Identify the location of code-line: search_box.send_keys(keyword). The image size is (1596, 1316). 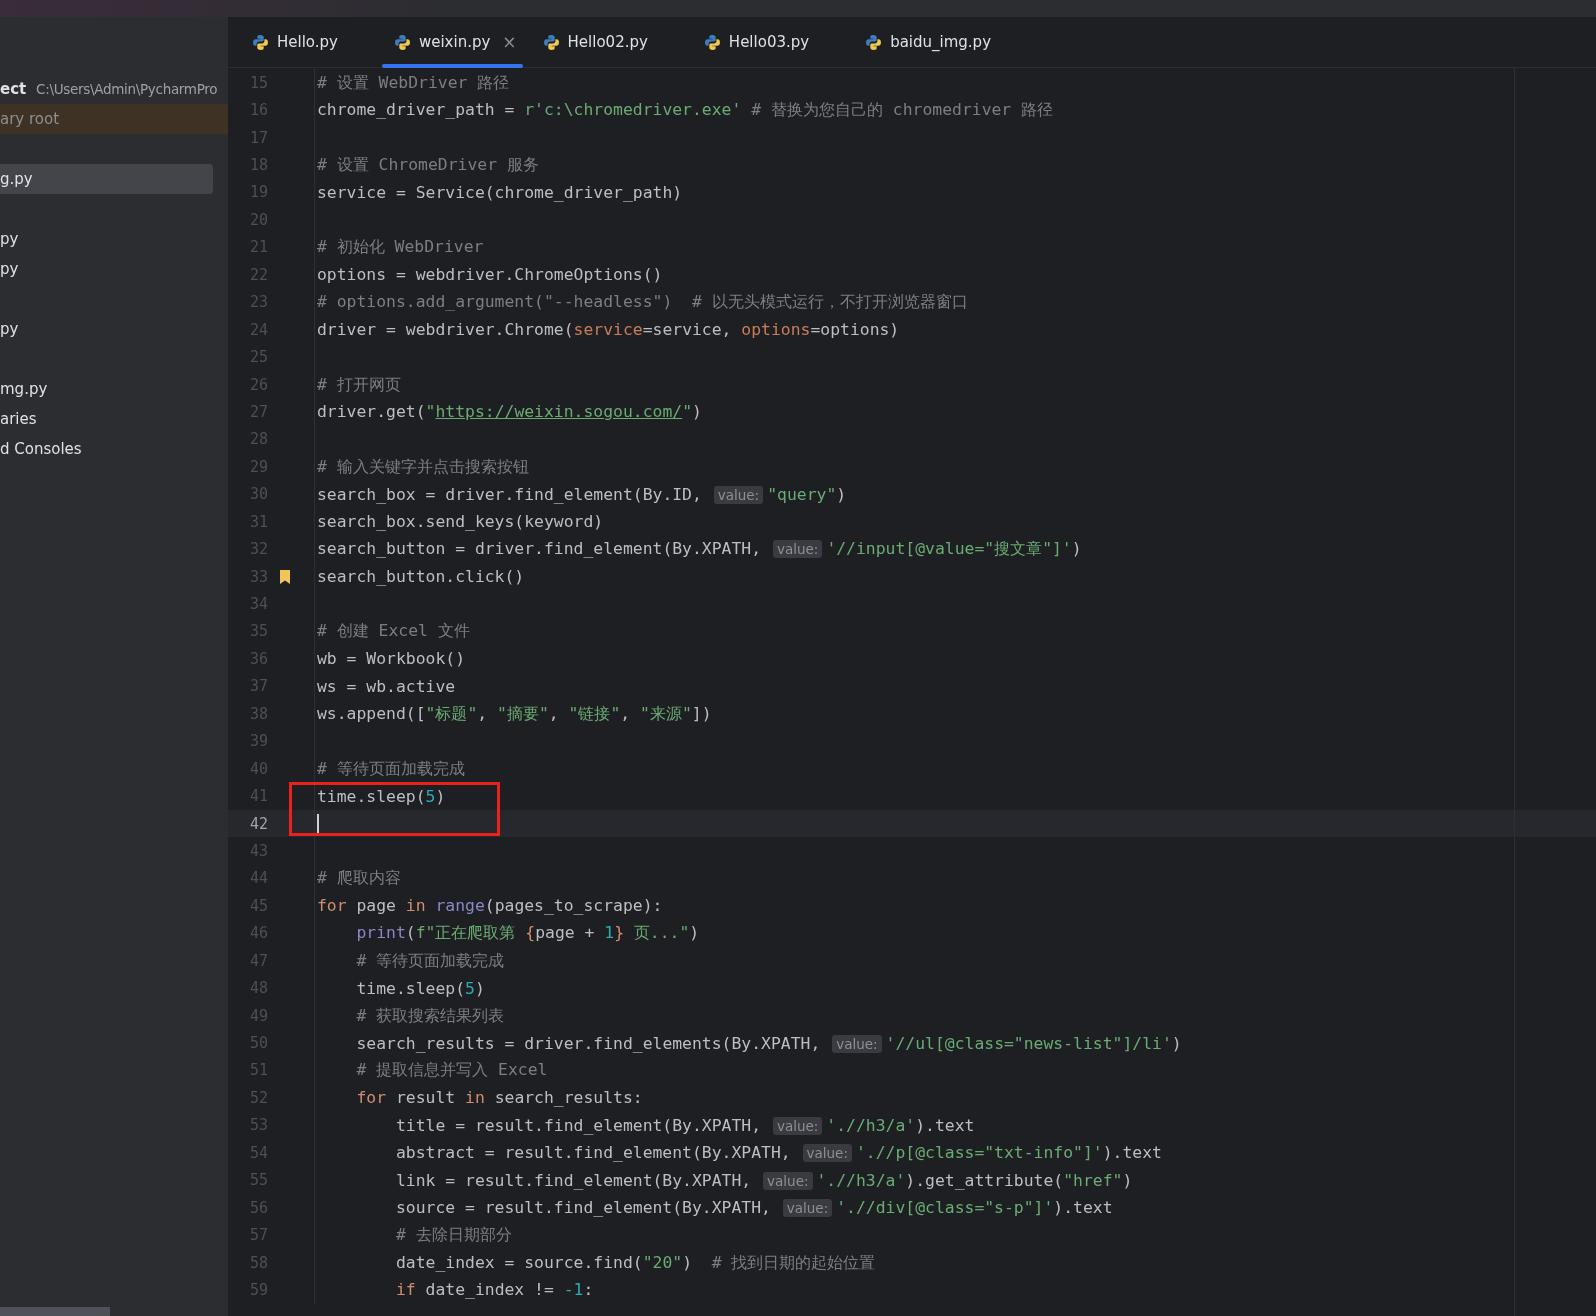
(460, 522).